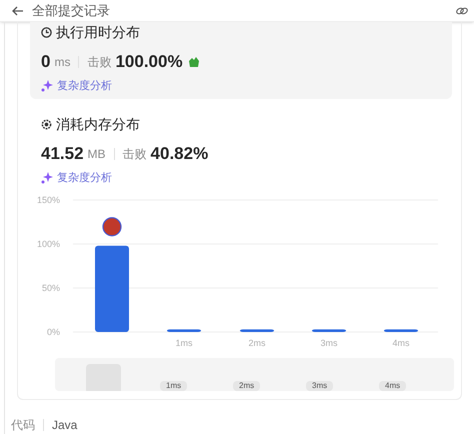  What do you see at coordinates (48, 200) in the screenshot?
I see `y-tick-label: 150%` at bounding box center [48, 200].